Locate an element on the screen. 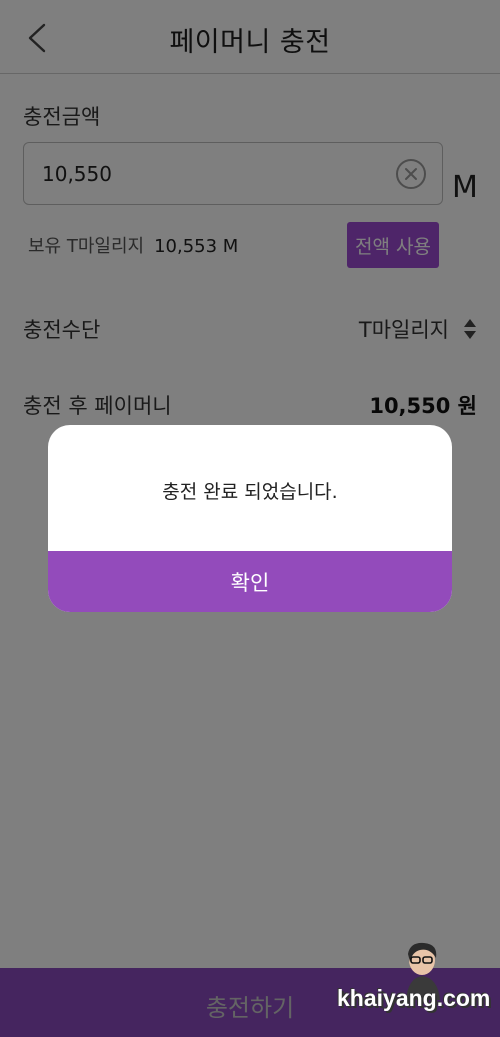 This screenshot has height=1037, width=500. confirm-button: 확인 is located at coordinates (250, 581).